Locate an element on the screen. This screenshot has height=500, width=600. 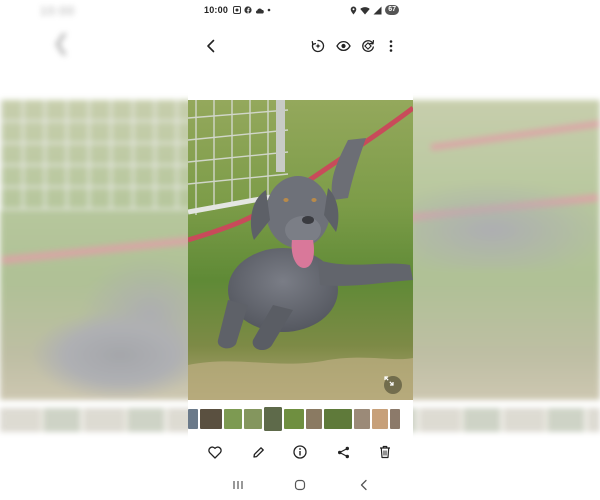
back-button is located at coordinates (211, 46).